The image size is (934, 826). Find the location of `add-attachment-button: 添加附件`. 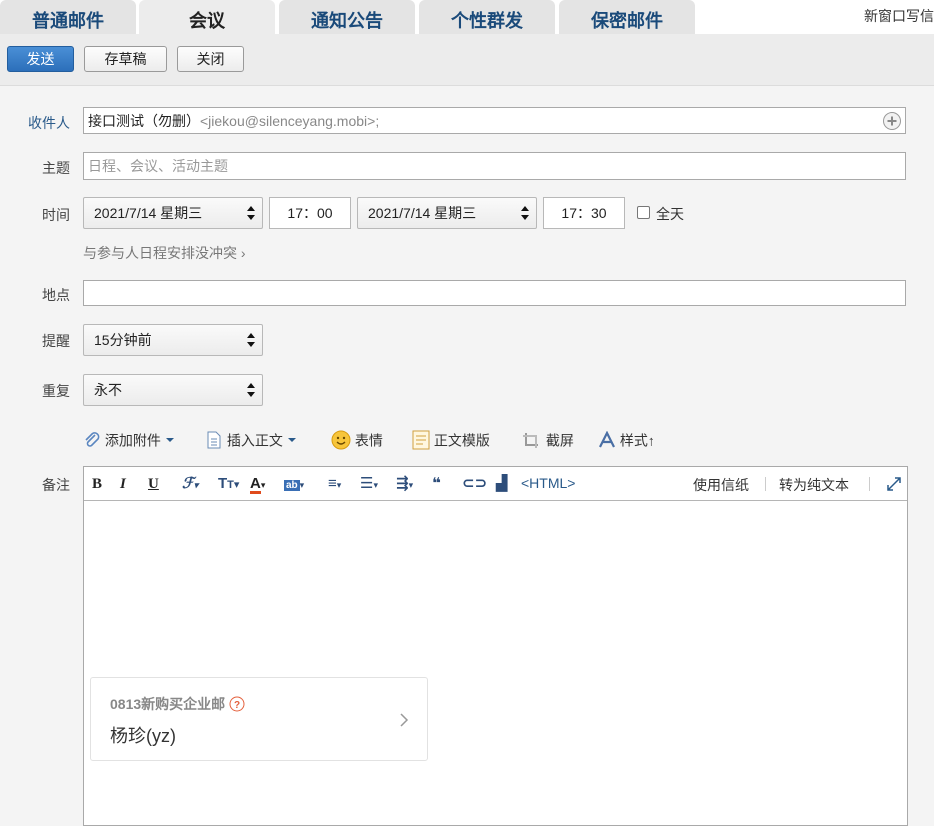

add-attachment-button: 添加附件 is located at coordinates (129, 439).